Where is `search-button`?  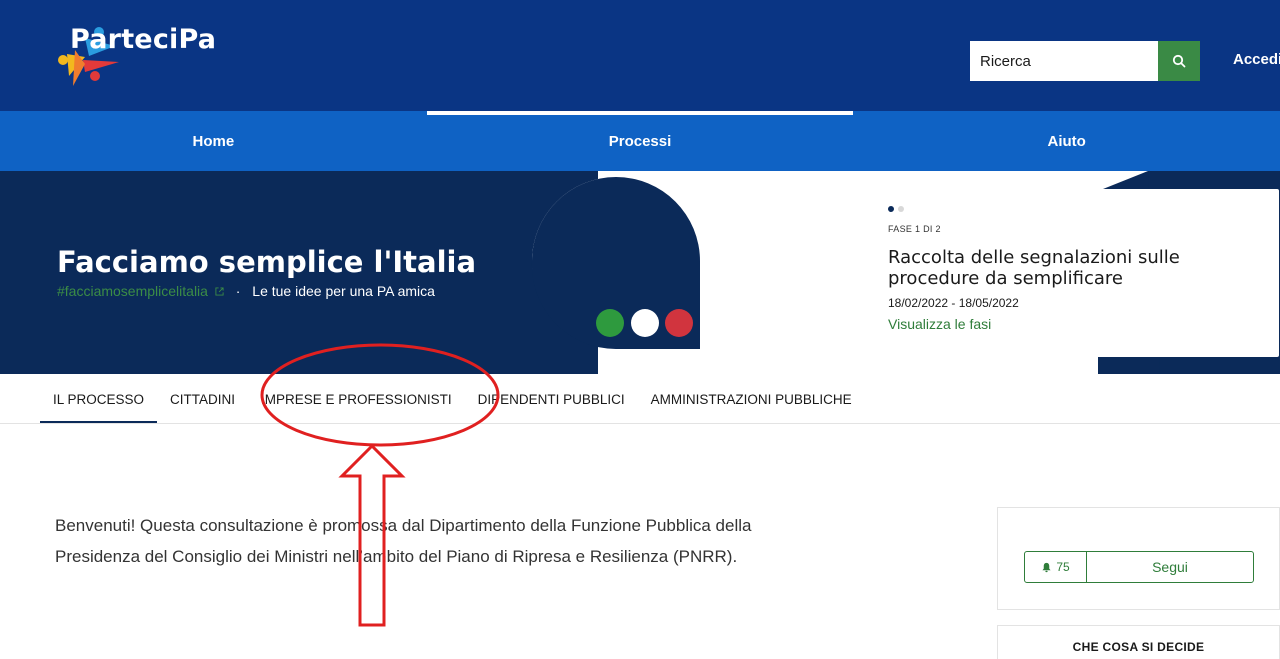
search-button is located at coordinates (1179, 61).